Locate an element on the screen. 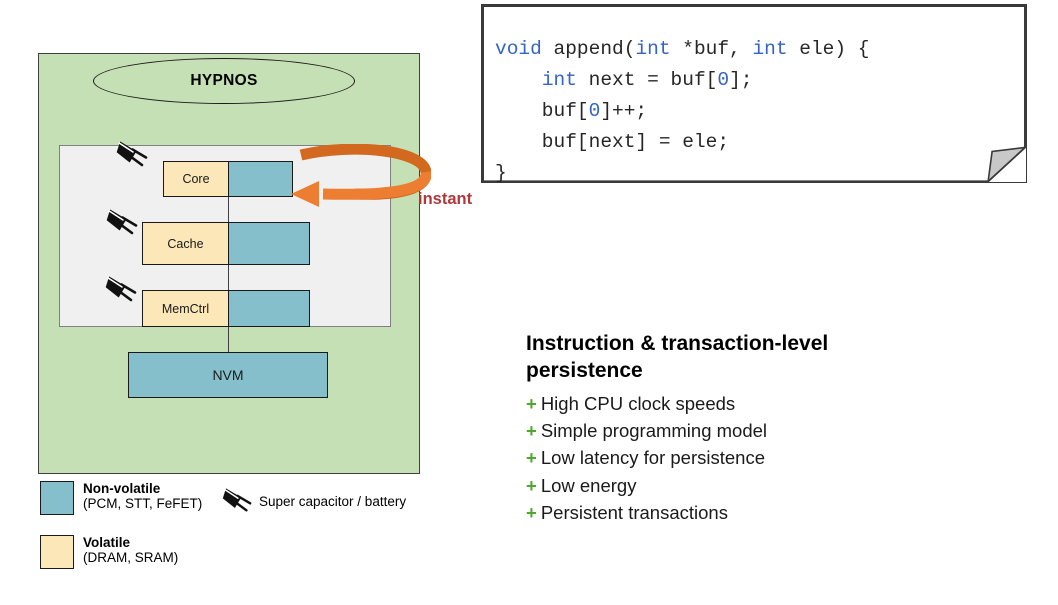 The width and height of the screenshot is (1058, 605). benefit-item: + Low energy is located at coordinates (761, 485).